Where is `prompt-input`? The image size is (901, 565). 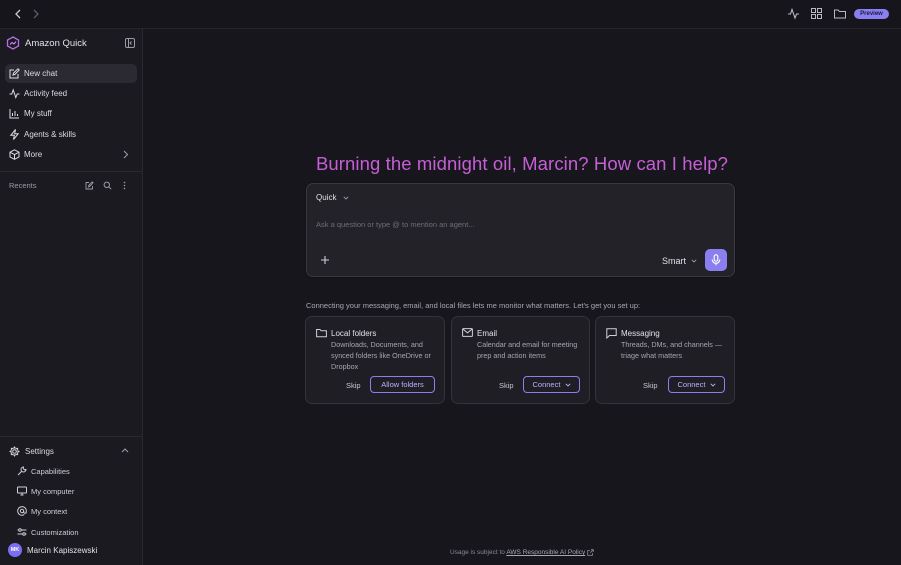
prompt-input is located at coordinates (516, 224).